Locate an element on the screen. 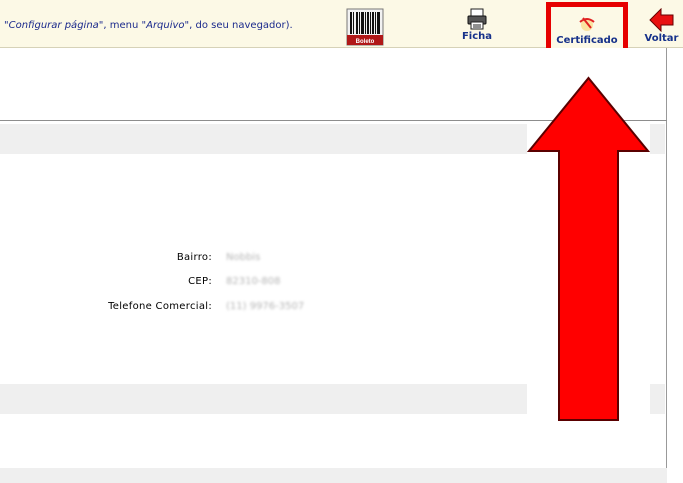 This screenshot has height=483, width=683. boleto-button: Boleto is located at coordinates (365, 27).